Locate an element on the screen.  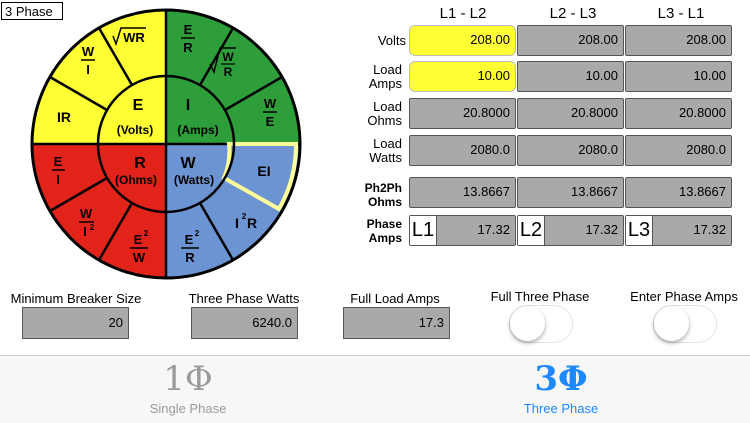
load-watts-value-l3-l1: 2080.0 is located at coordinates (678, 150).